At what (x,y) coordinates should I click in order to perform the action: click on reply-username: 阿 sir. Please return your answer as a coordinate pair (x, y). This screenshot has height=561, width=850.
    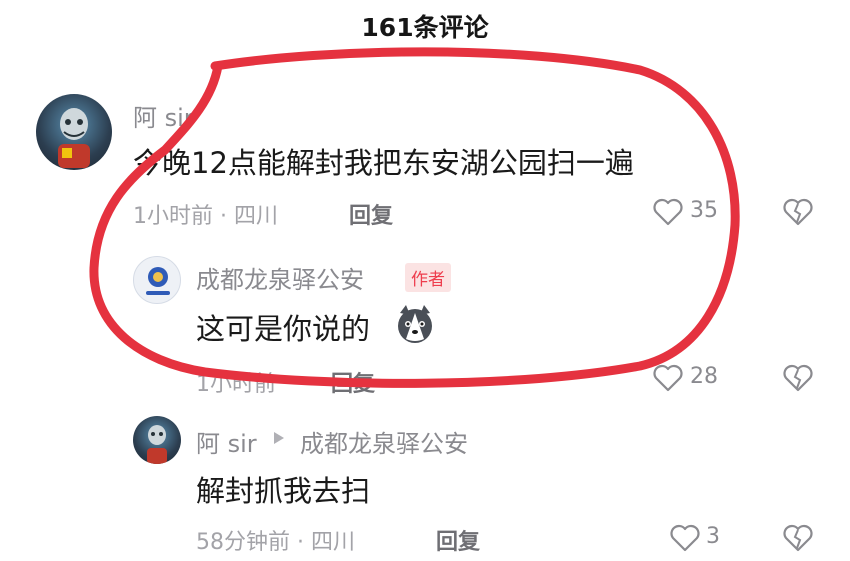
    Looking at the image, I should click on (226, 441).